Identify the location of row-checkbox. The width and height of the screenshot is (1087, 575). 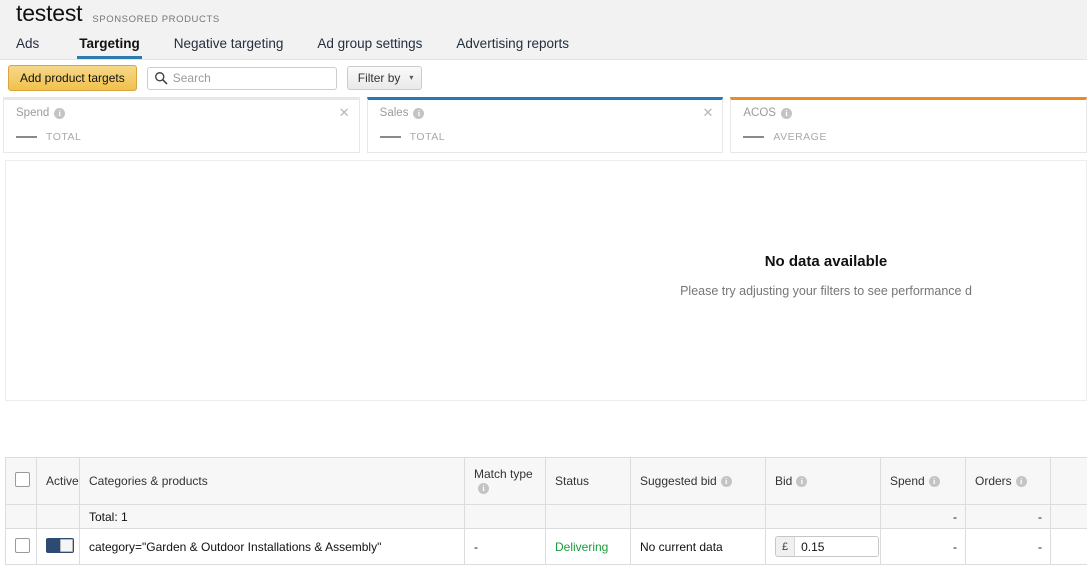
(22, 545).